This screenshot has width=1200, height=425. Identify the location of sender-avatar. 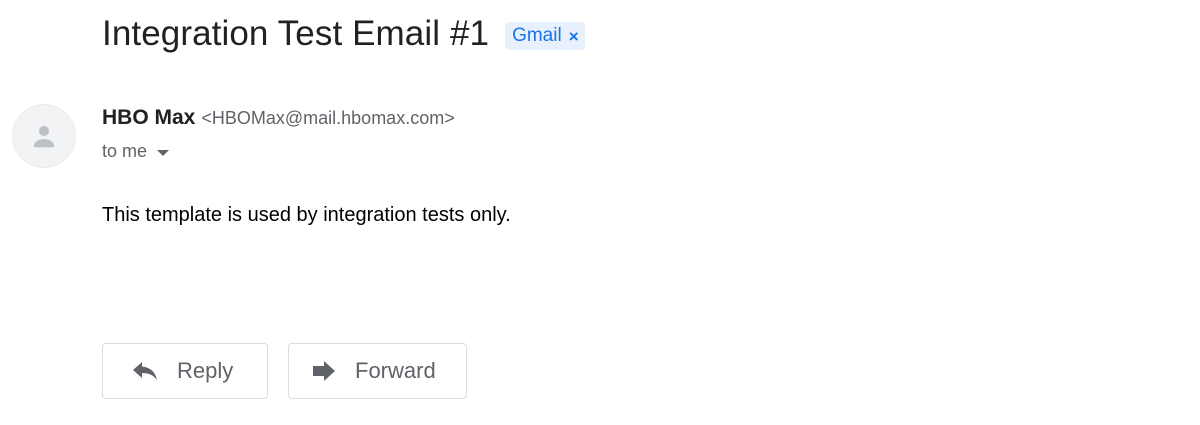
(44, 136).